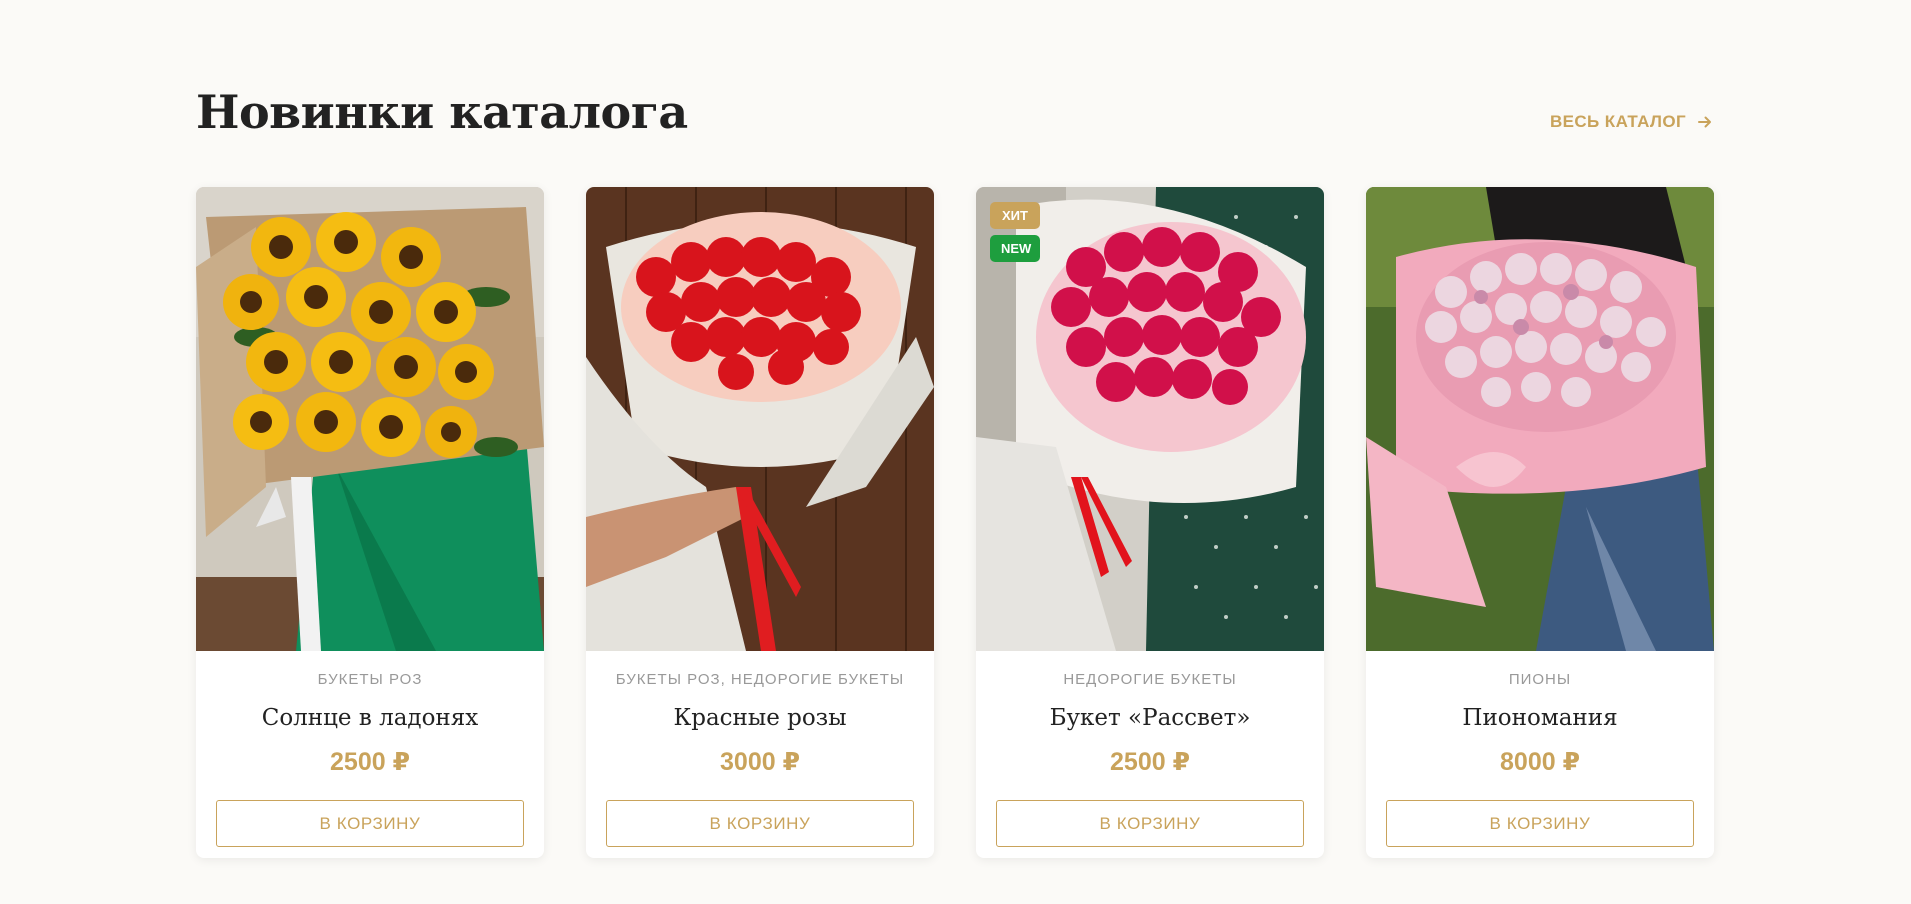 The image size is (1911, 904). I want to click on product-image-red-roses, so click(760, 419).